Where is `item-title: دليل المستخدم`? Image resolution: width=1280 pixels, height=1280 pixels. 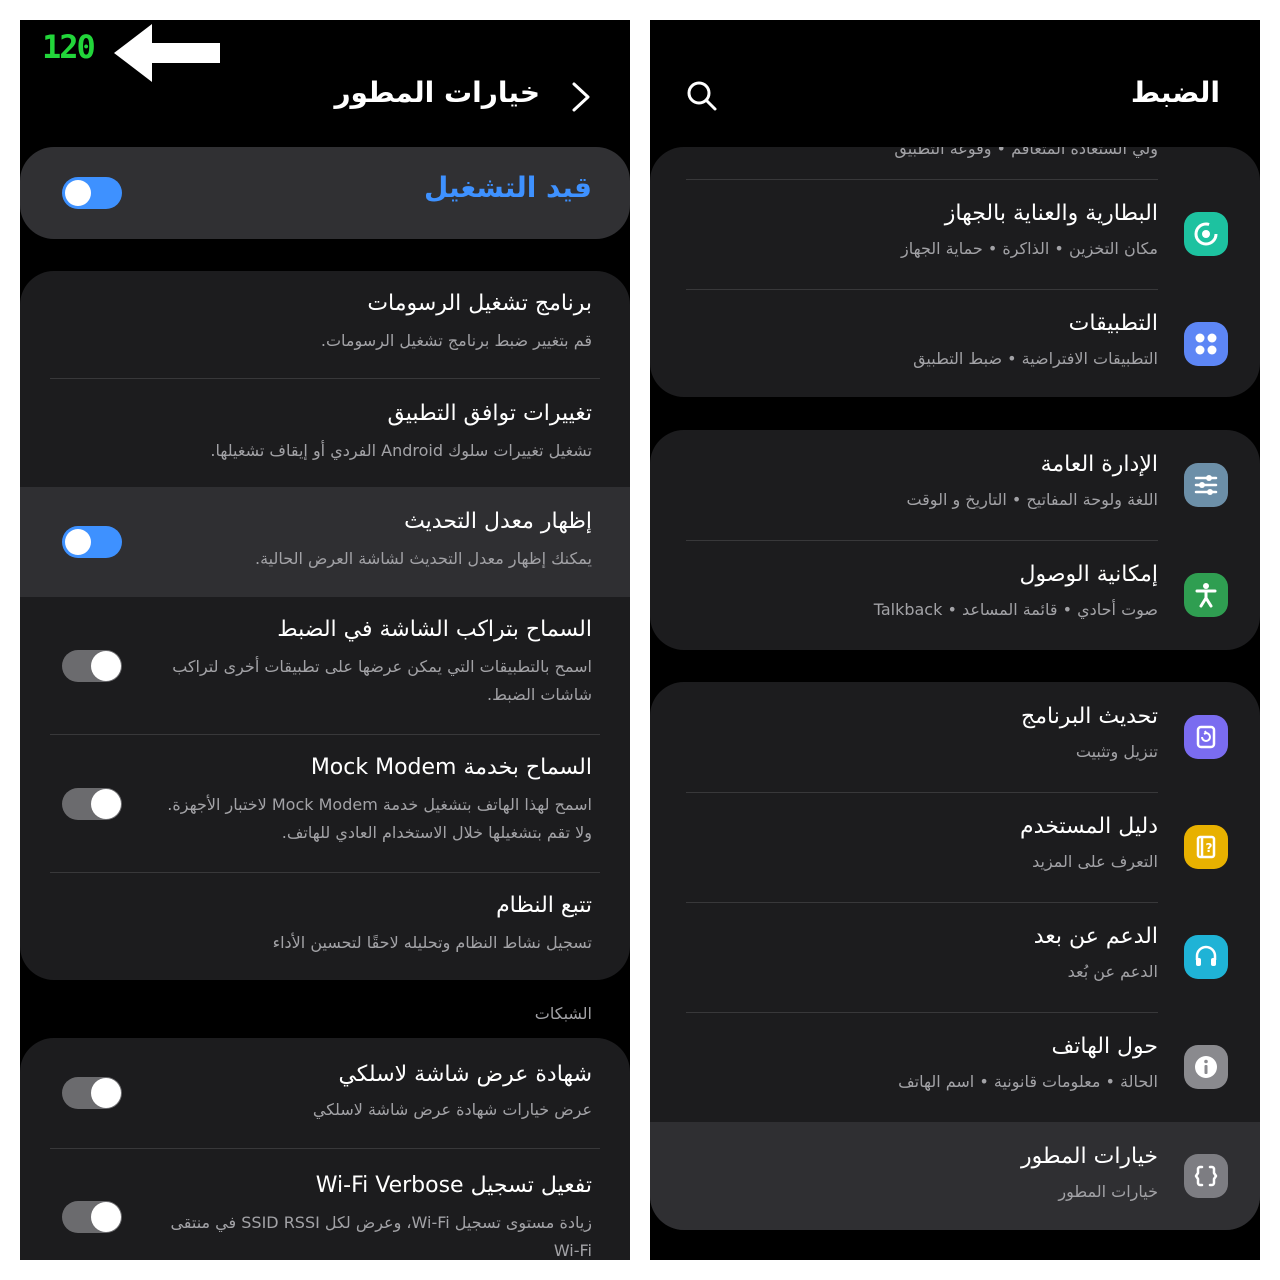 item-title: دليل المستخدم is located at coordinates (1089, 826).